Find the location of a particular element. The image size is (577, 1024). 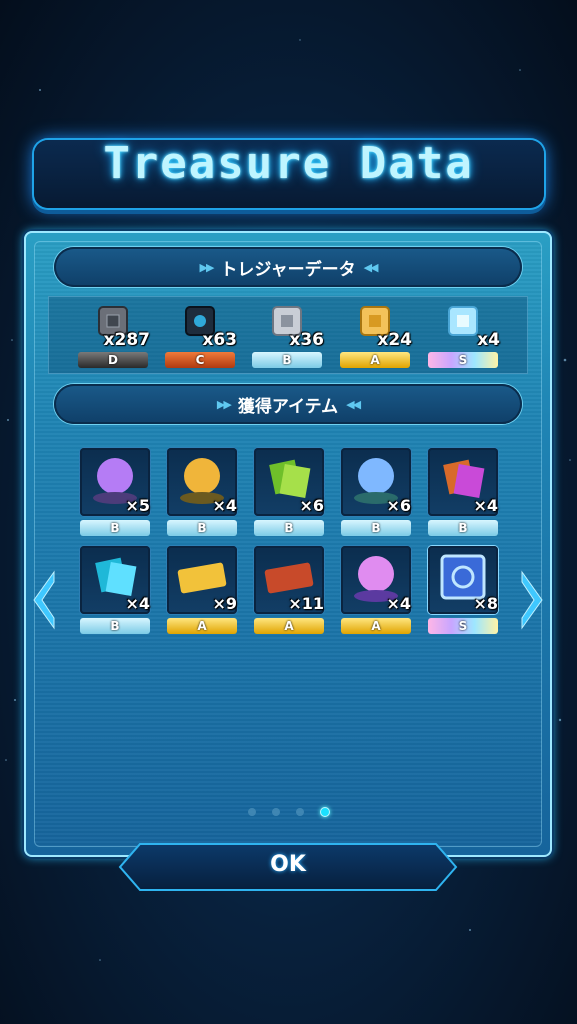

items-header-label: 獲得アイテム is located at coordinates (288, 406).